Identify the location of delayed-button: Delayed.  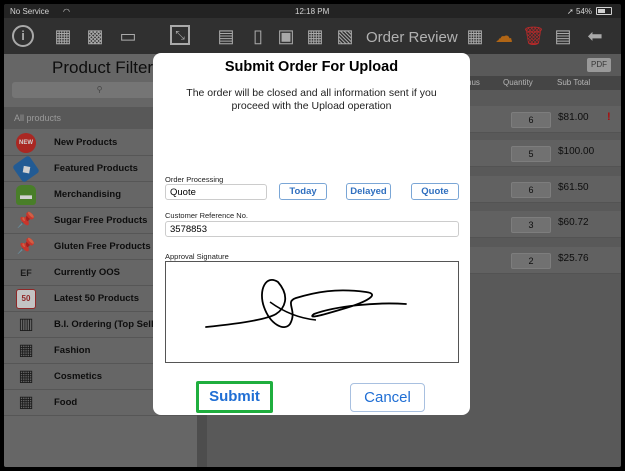
(368, 191).